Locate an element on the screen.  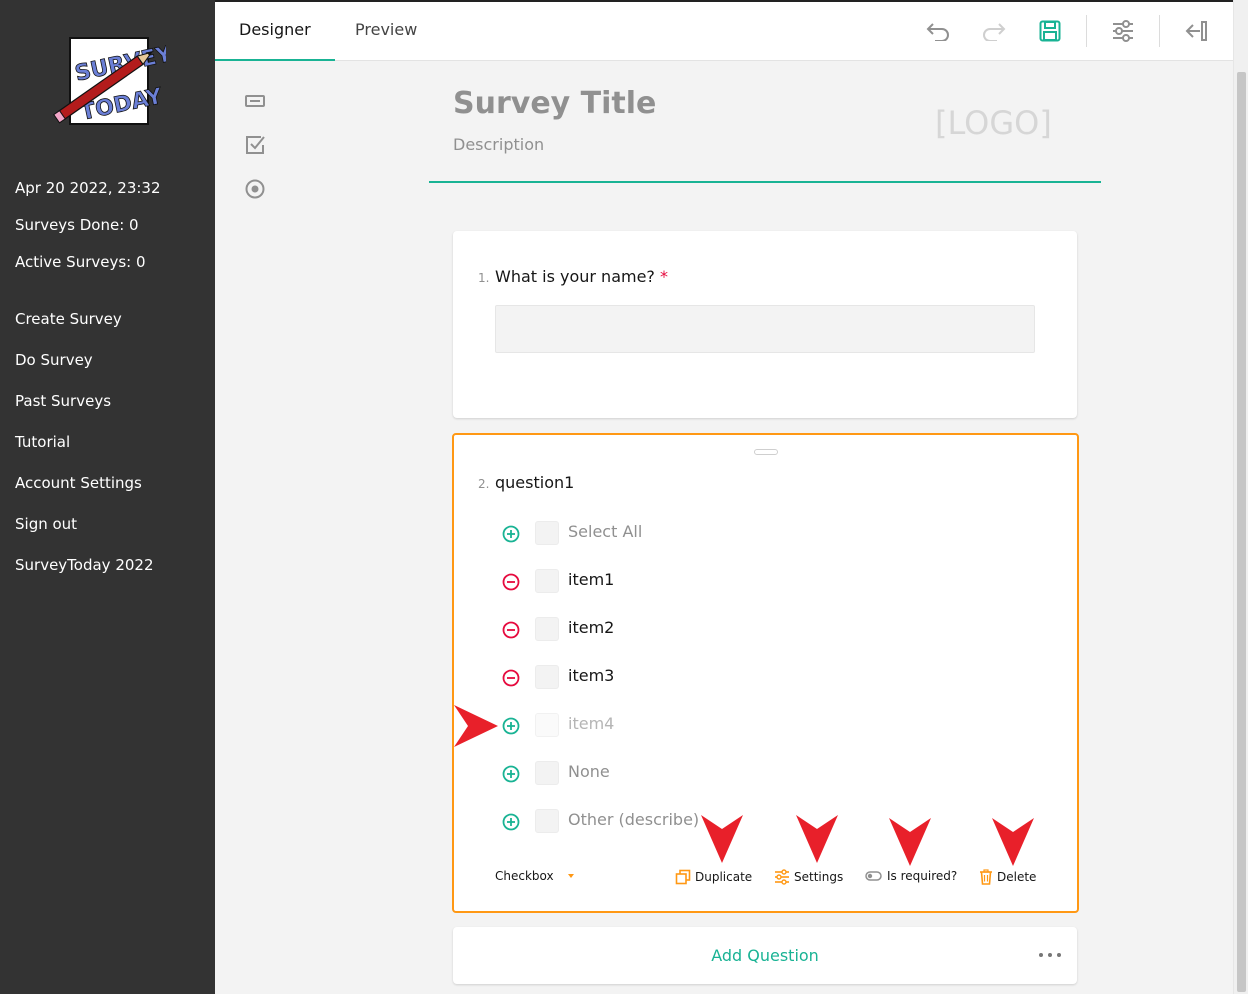
question-title: What is your name? * is located at coordinates (581, 276).